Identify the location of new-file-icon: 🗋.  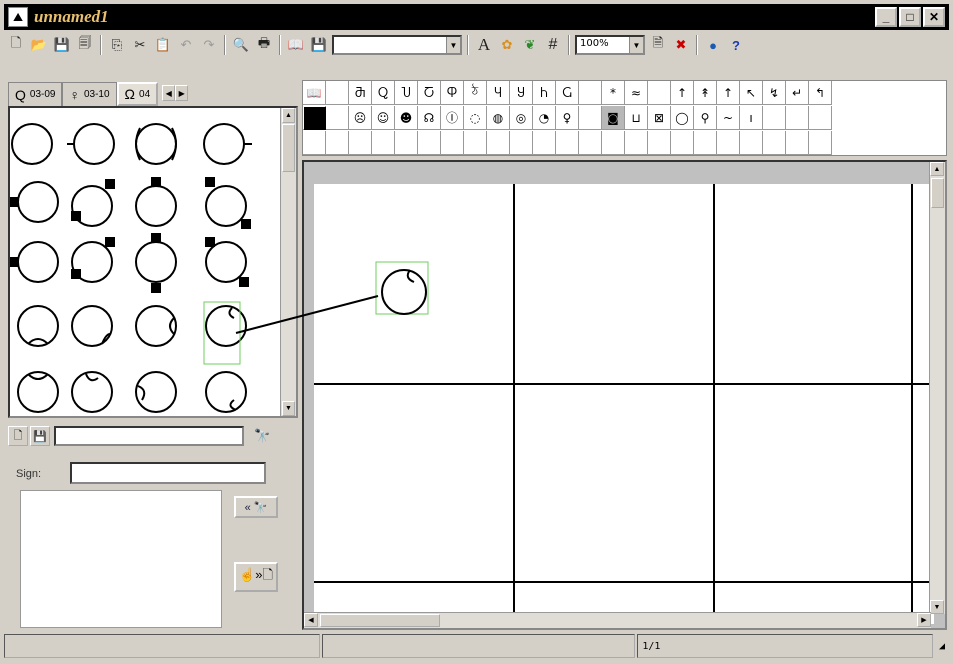
(16, 45).